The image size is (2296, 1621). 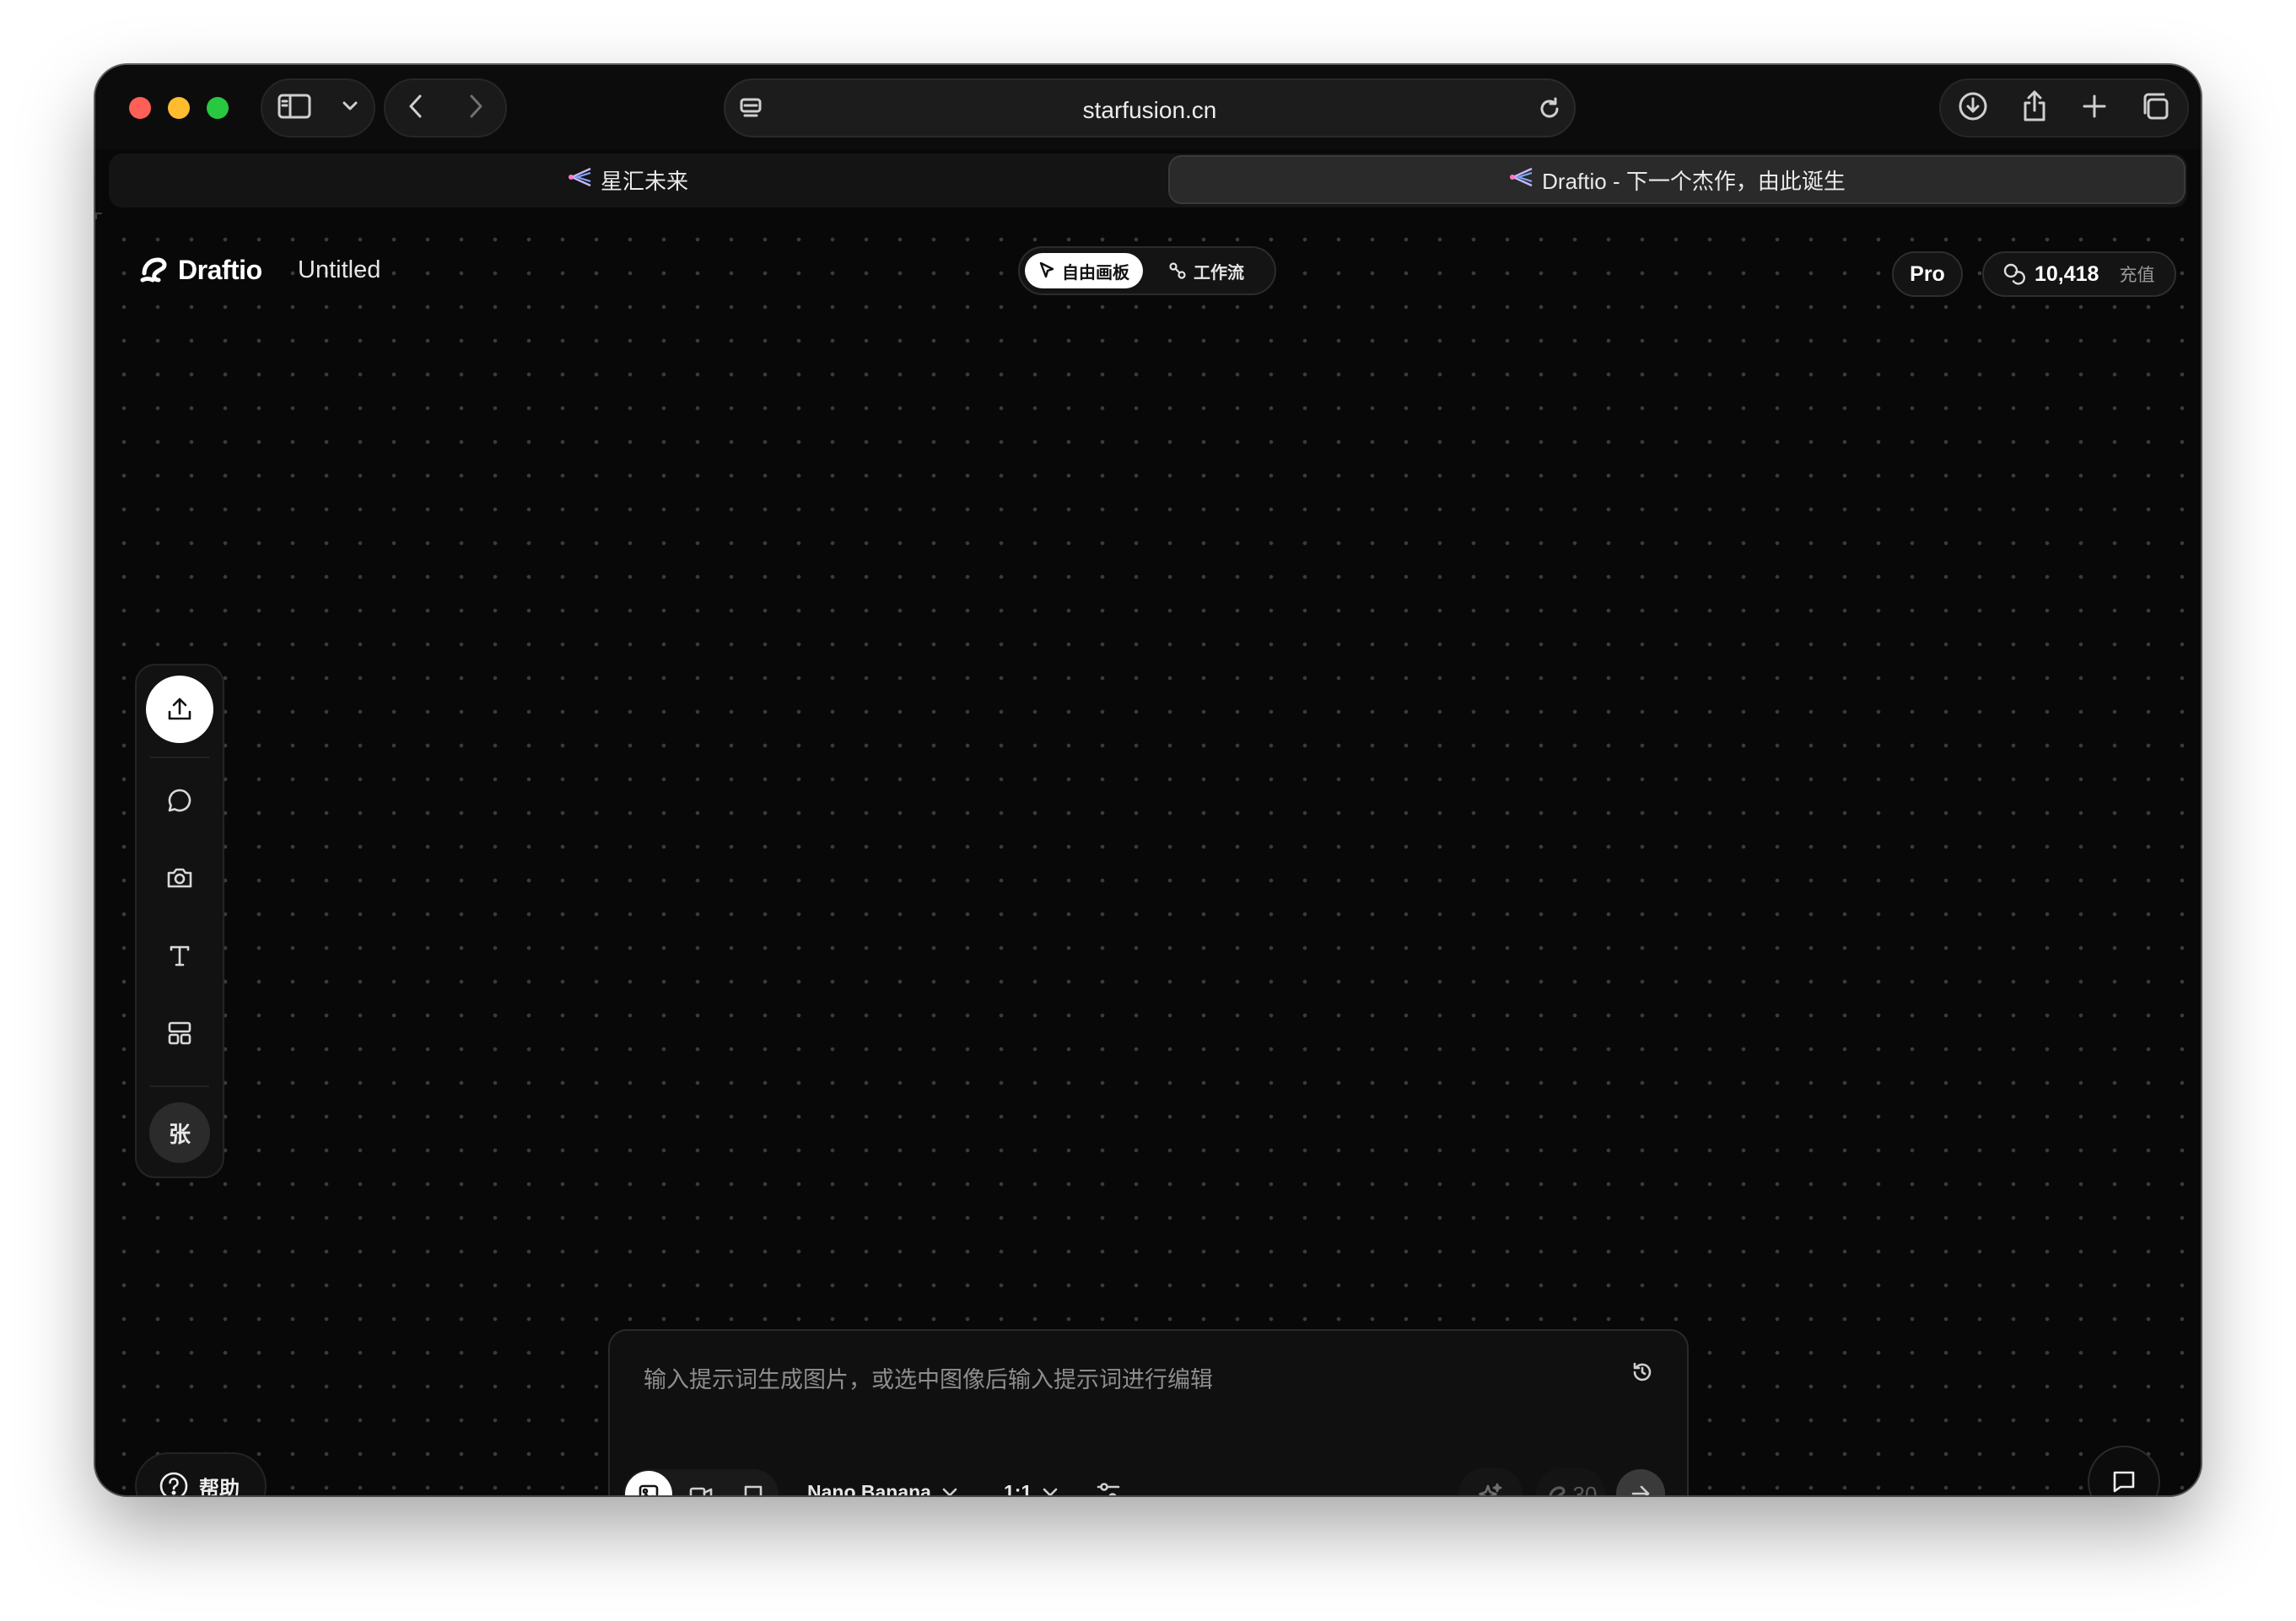 I want to click on mode-workflow-button: 工作流, so click(x=1206, y=270).